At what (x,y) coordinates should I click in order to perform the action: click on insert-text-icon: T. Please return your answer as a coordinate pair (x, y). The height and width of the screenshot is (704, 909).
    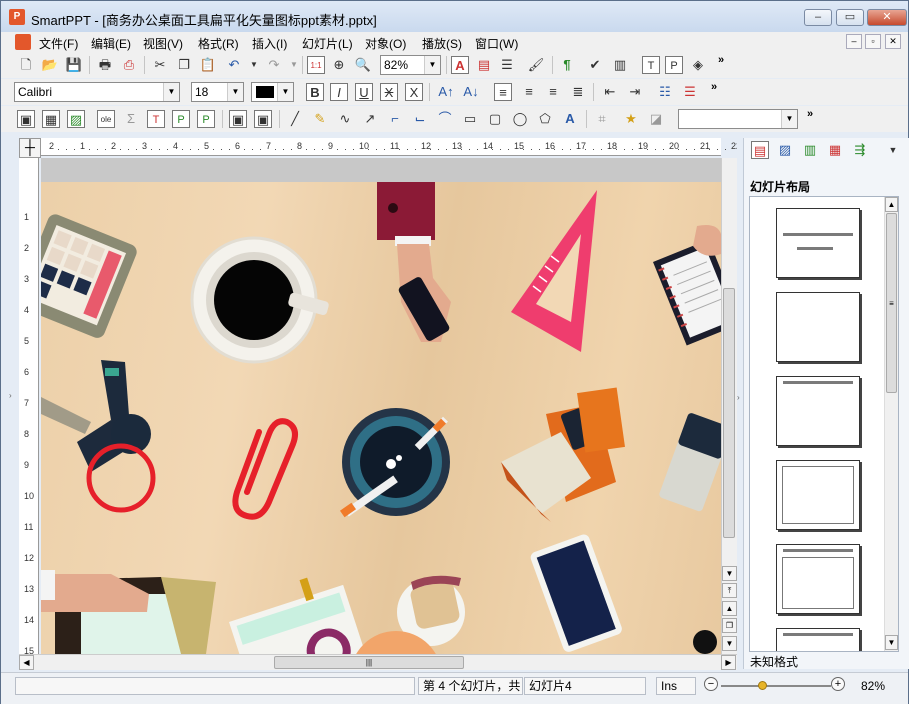
    Looking at the image, I should click on (651, 65).